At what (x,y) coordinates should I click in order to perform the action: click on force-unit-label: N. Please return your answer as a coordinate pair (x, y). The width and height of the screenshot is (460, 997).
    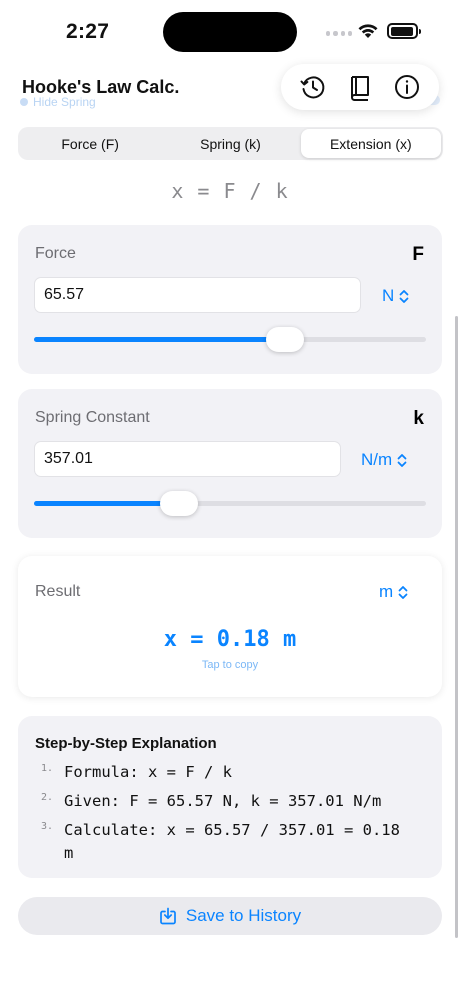
    Looking at the image, I should click on (388, 295).